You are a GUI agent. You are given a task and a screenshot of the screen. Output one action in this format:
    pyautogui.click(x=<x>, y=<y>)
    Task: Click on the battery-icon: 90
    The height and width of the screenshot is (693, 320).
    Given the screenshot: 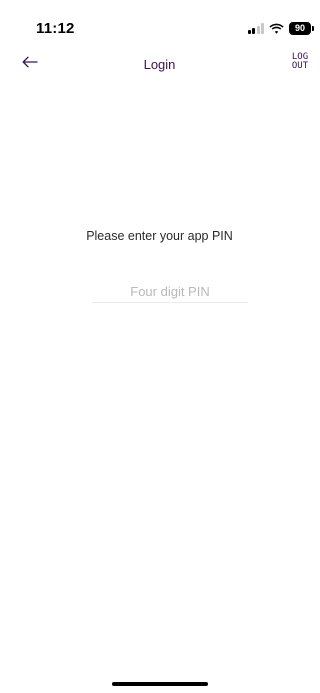 What is the action you would take?
    pyautogui.click(x=301, y=28)
    